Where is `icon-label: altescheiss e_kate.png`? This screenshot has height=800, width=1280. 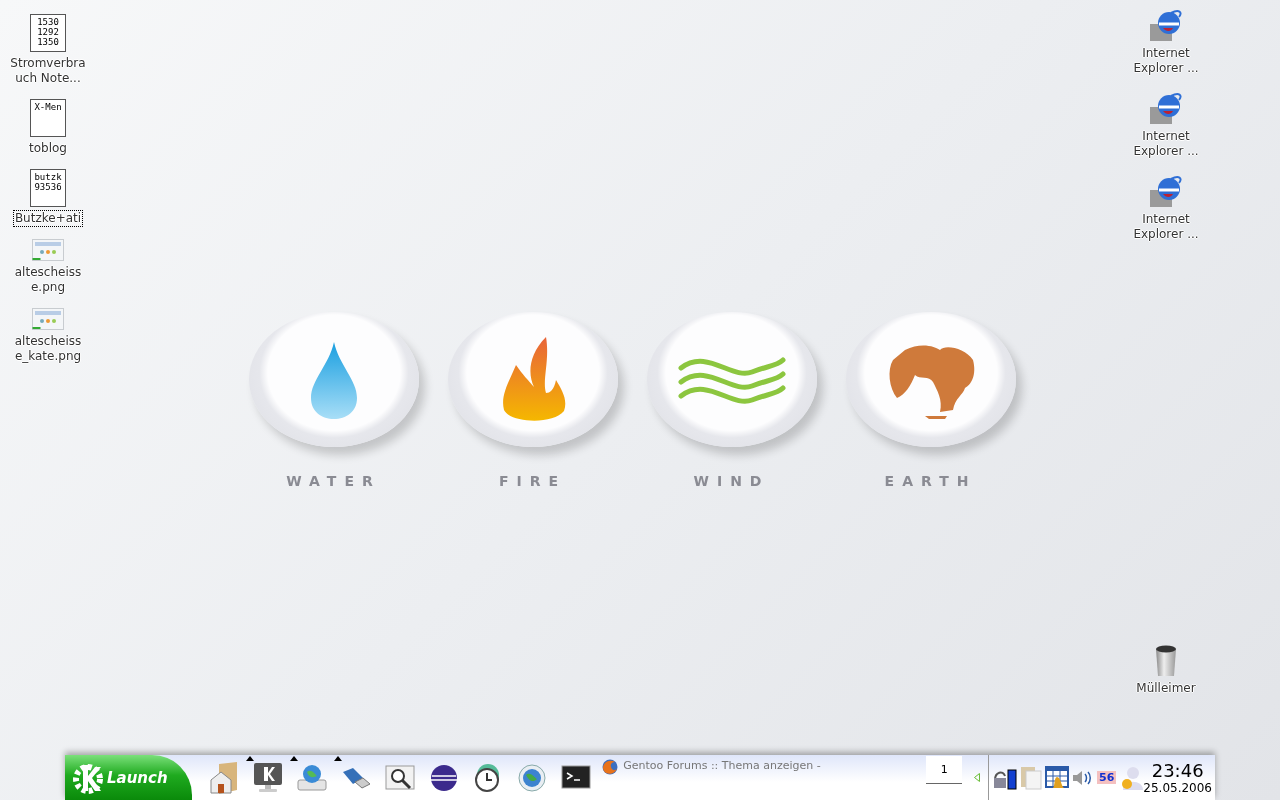
icon-label: altescheiss e_kate.png is located at coordinates (48, 349).